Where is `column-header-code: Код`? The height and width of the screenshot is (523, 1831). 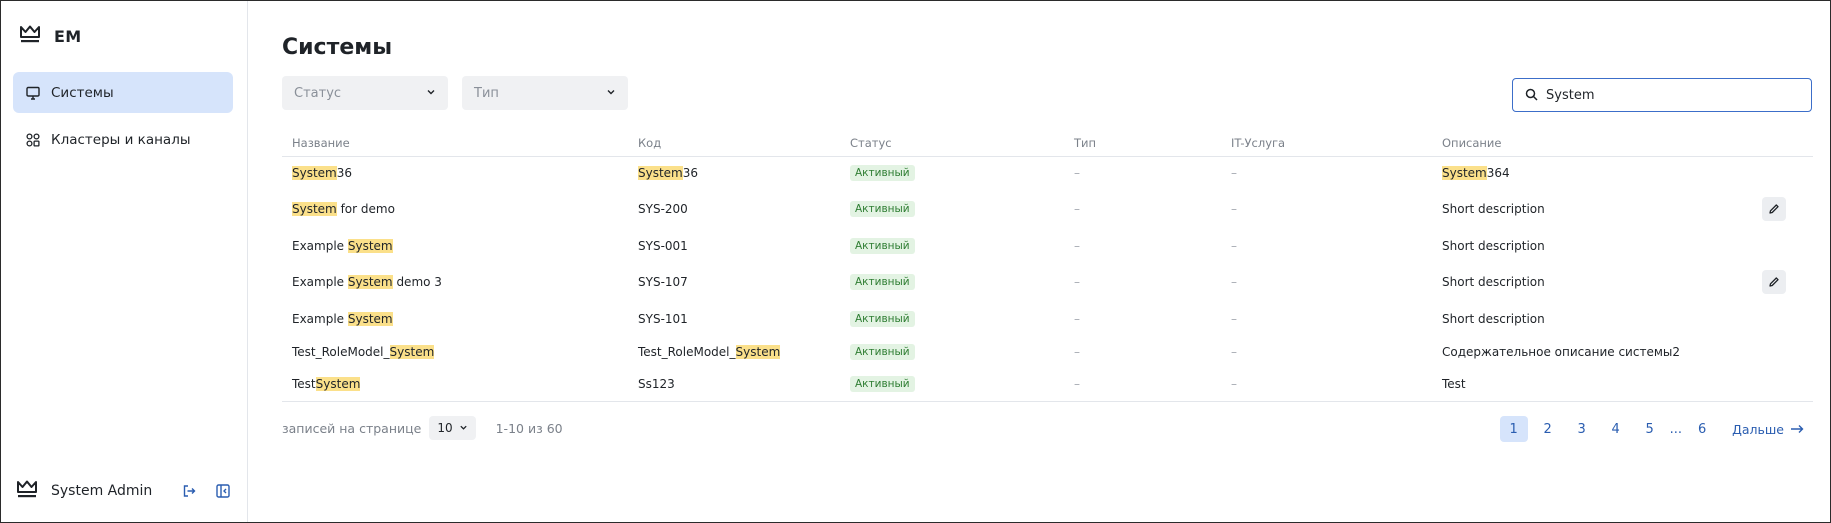
column-header-code: Код is located at coordinates (734, 143).